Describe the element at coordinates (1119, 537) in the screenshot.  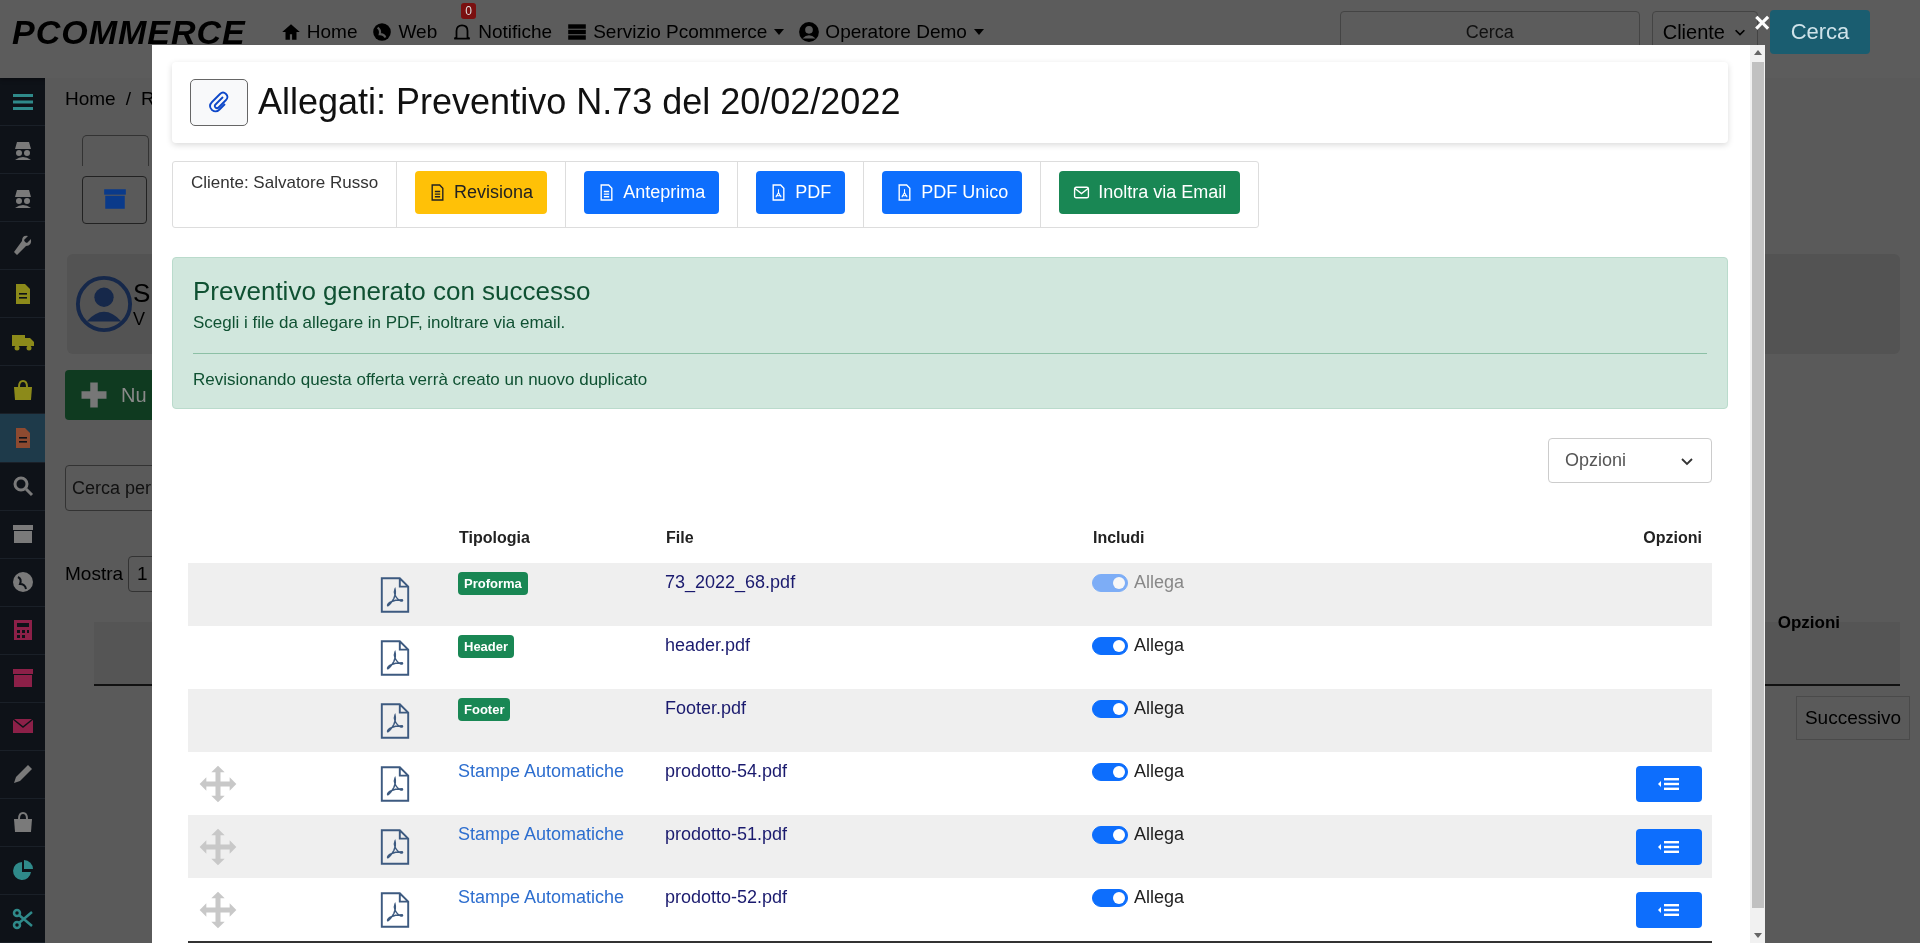
I see `column-header: Includi` at that location.